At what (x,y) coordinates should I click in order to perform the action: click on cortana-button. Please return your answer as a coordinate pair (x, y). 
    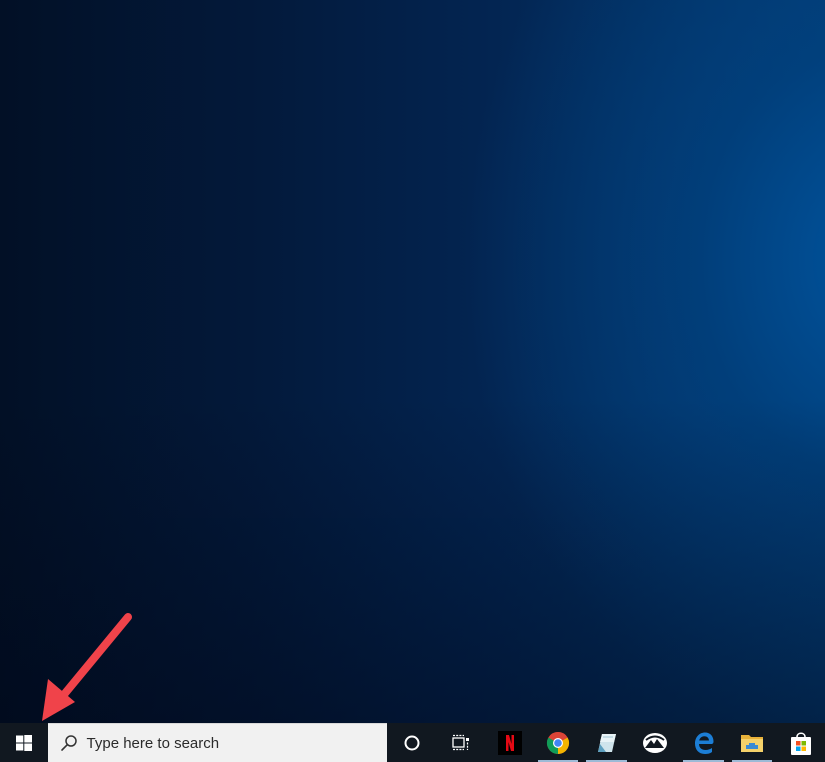
    Looking at the image, I should click on (412, 742).